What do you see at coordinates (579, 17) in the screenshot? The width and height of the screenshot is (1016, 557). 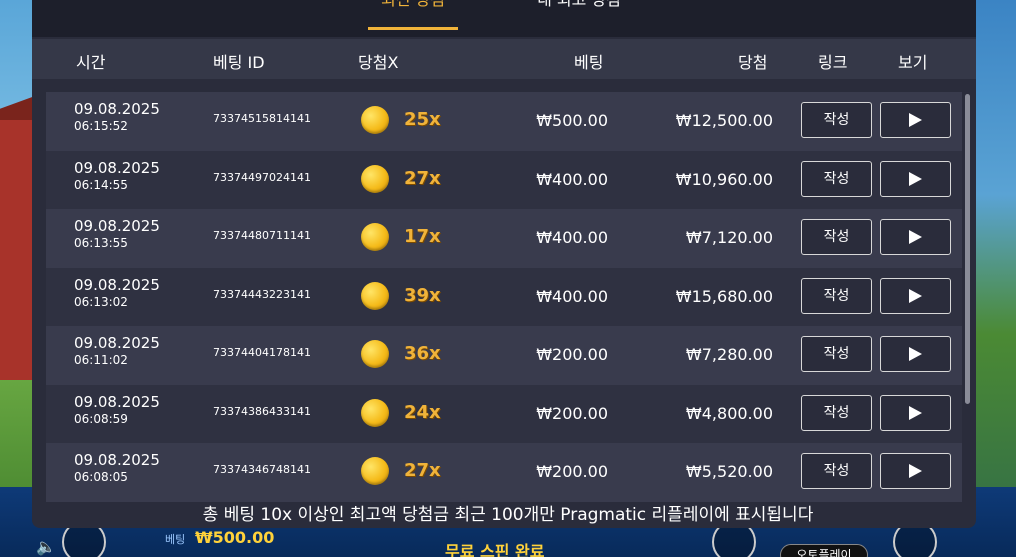 I see `tab-my-best-wins: 내 최고 당첨` at bounding box center [579, 17].